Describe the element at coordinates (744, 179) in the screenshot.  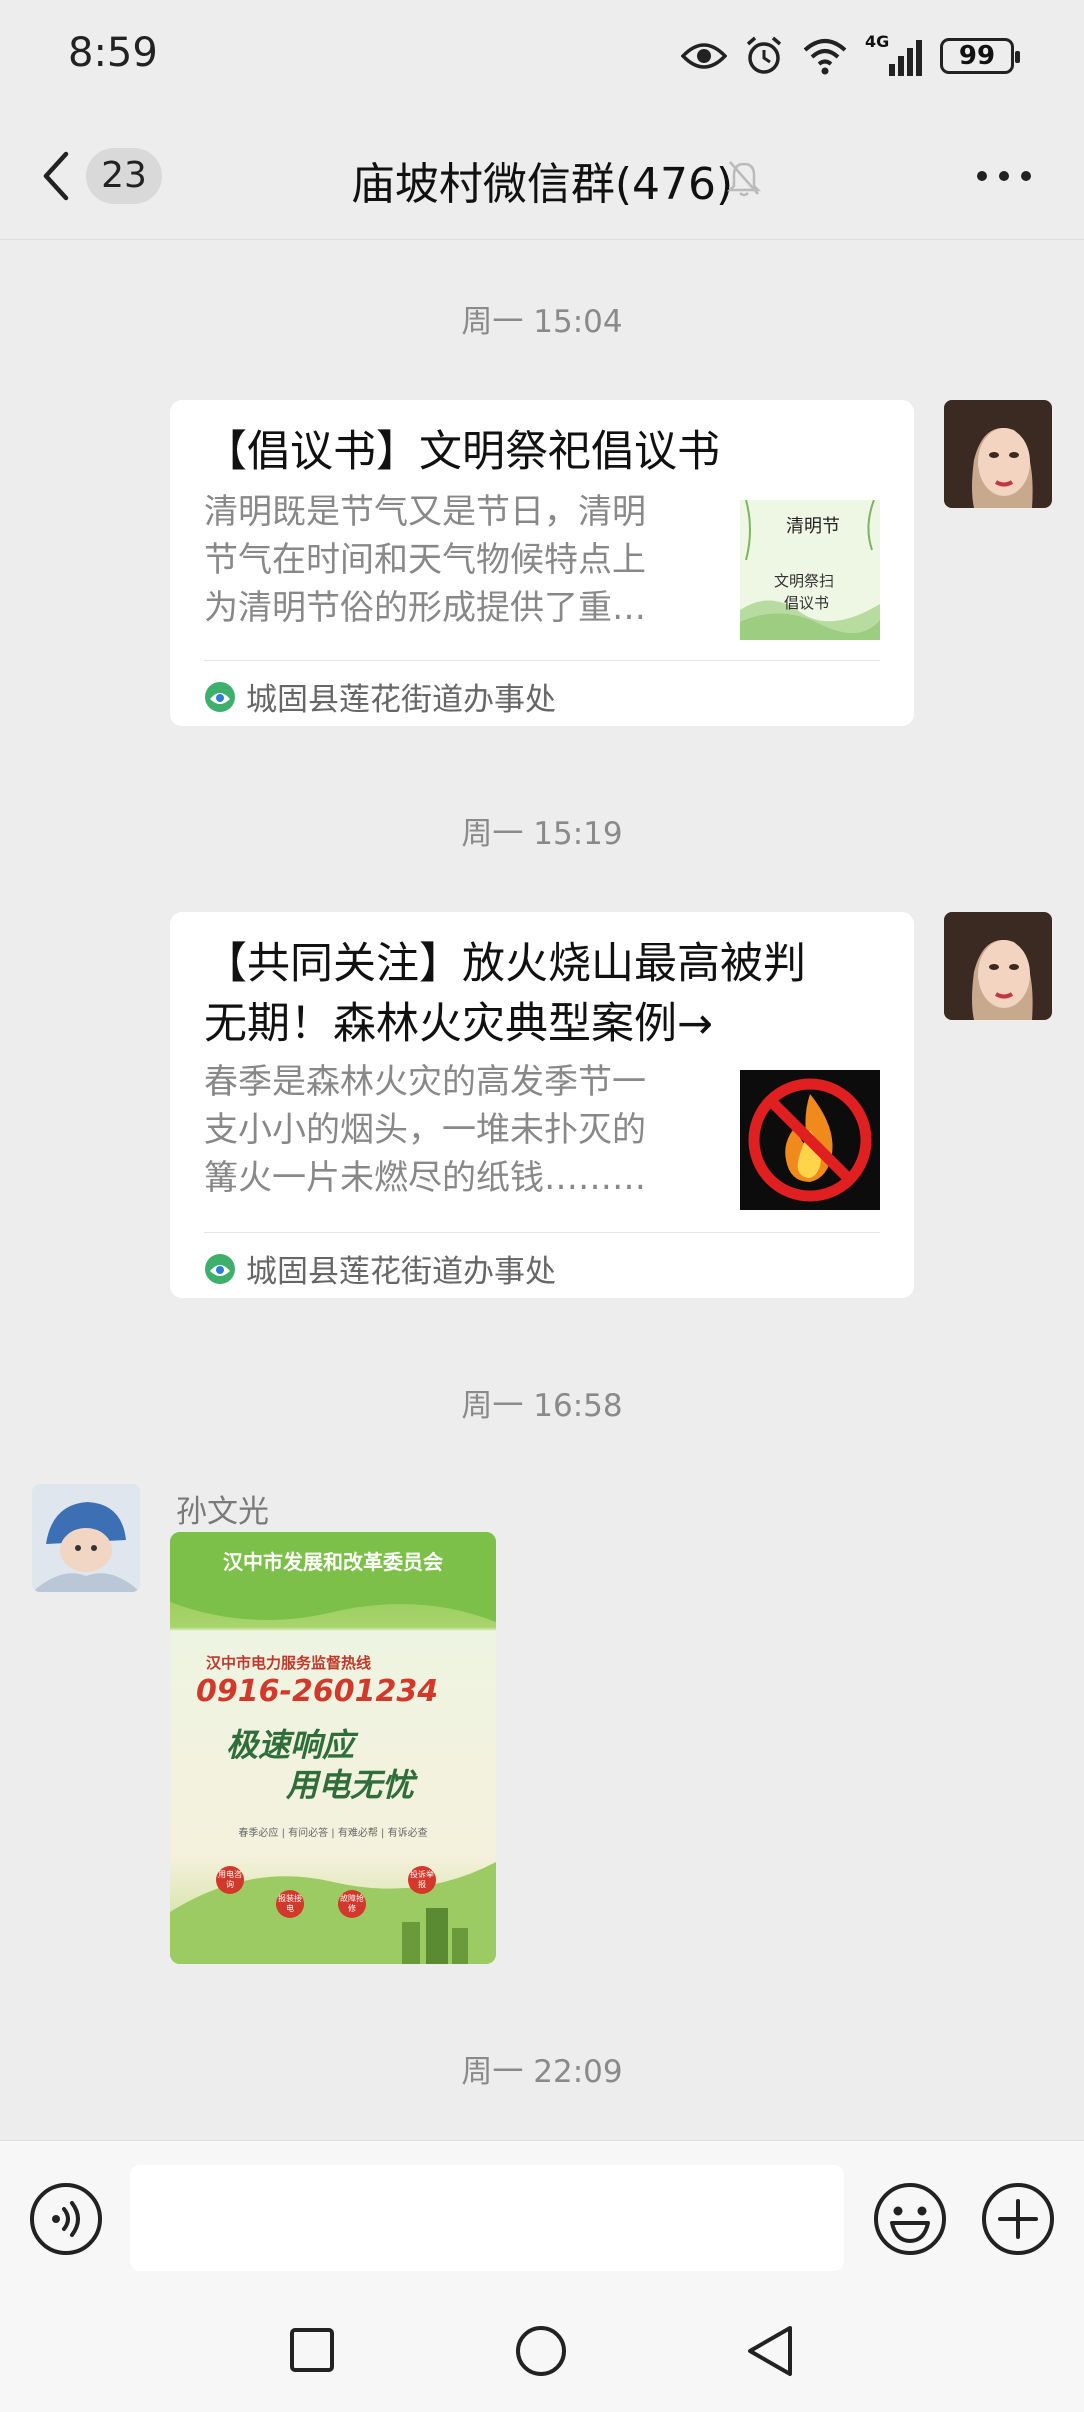
I see `mute-bell-icon` at that location.